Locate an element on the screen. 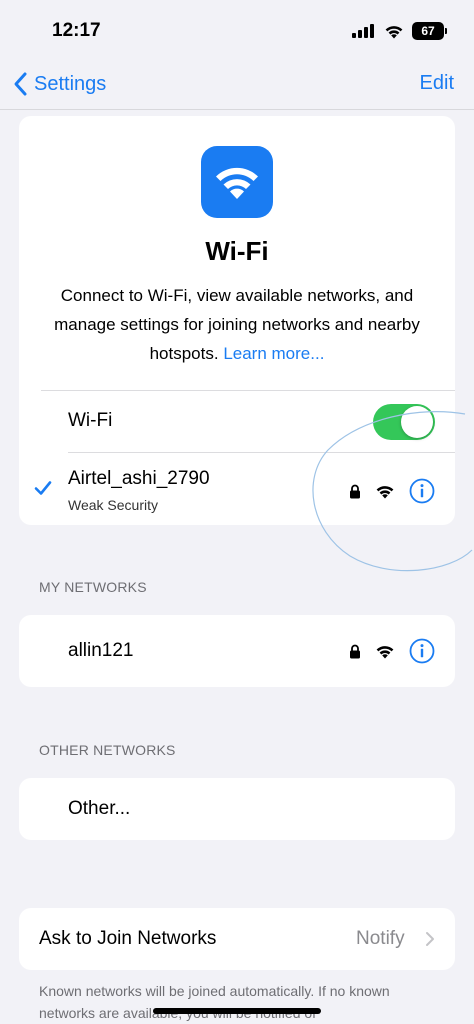  battery-icon: 67 is located at coordinates (429, 31).